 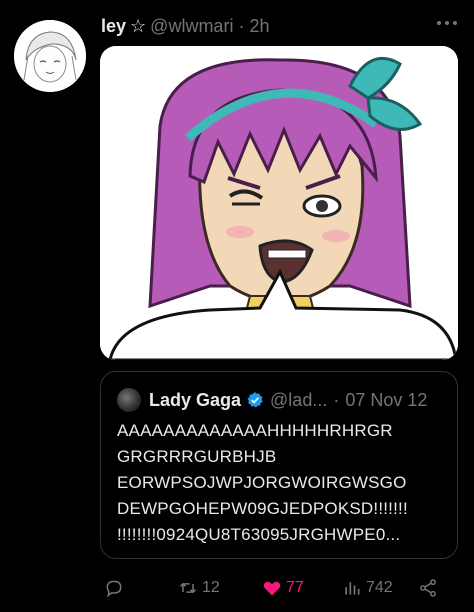 I want to click on like-button: 77, so click(x=283, y=588).